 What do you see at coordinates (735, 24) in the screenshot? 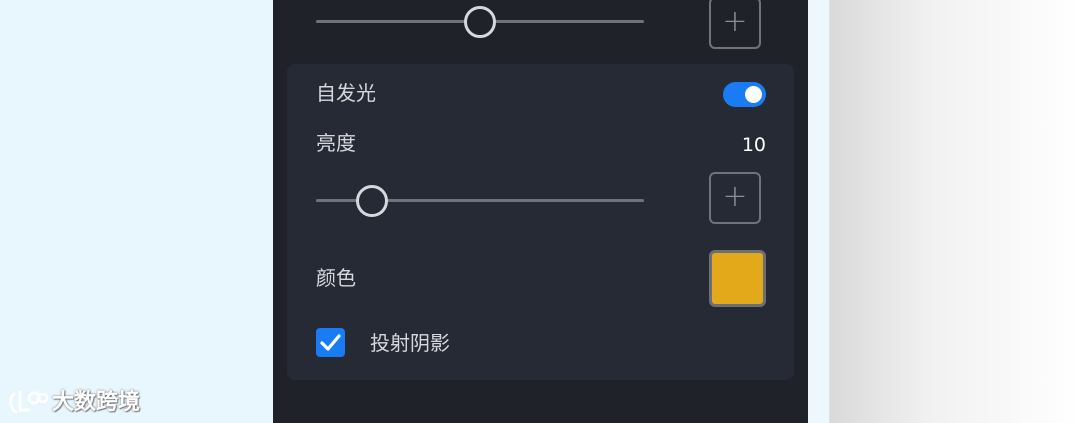
I see `top-add-button: +` at bounding box center [735, 24].